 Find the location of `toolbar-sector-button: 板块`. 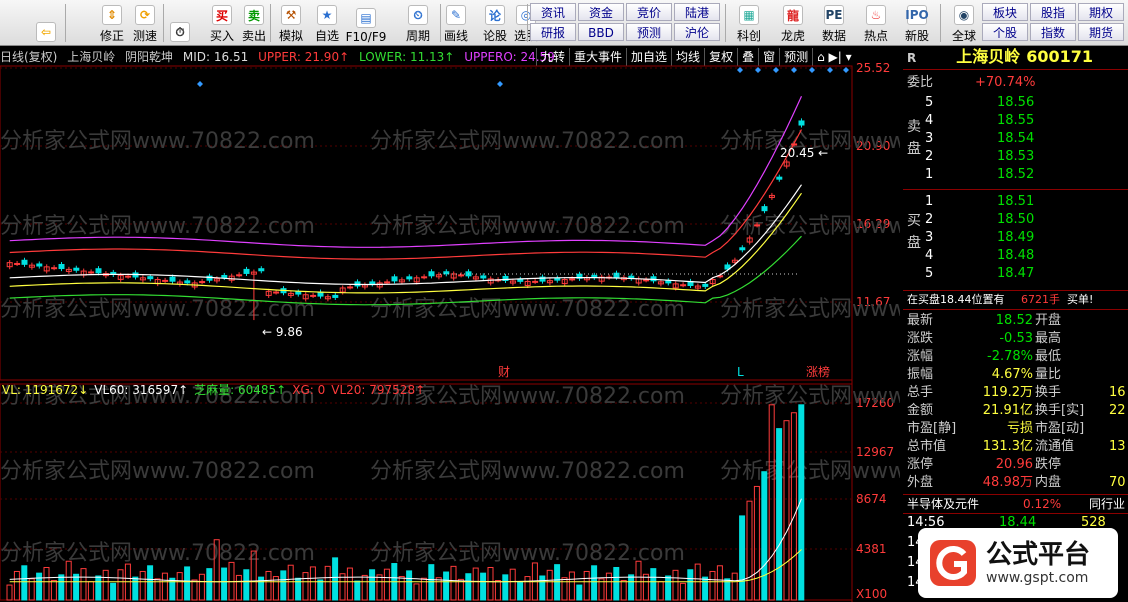

toolbar-sector-button: 板块 is located at coordinates (1005, 12).